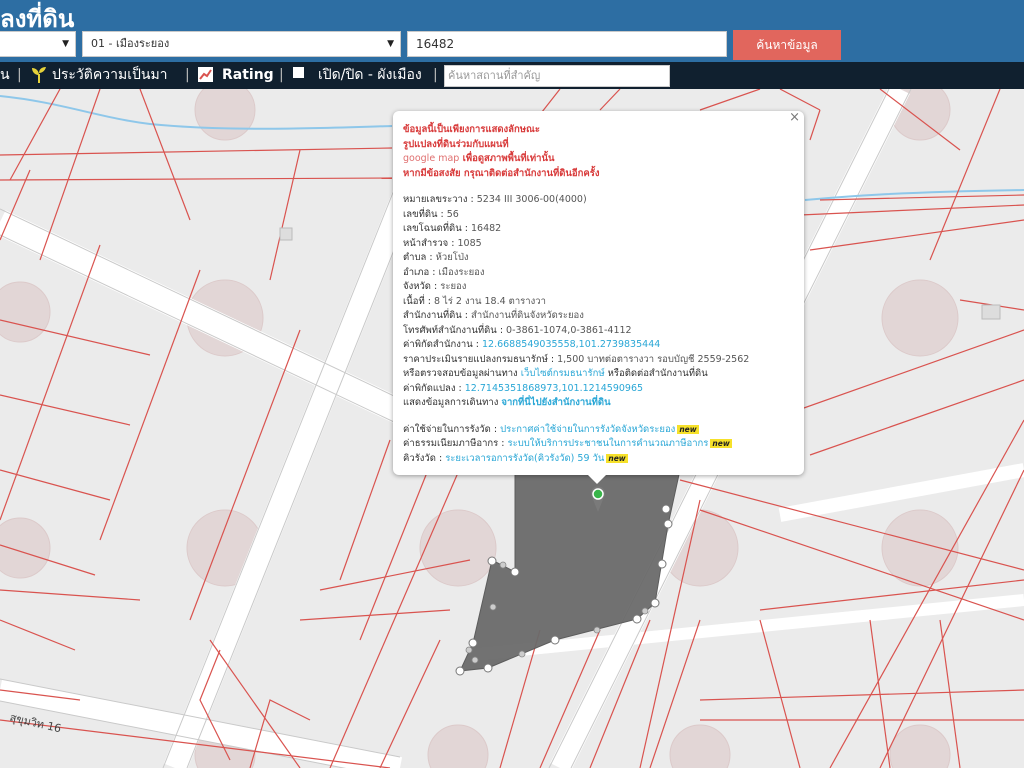 This screenshot has height=768, width=1024. I want to click on deed-number-input: 16482, so click(567, 44).